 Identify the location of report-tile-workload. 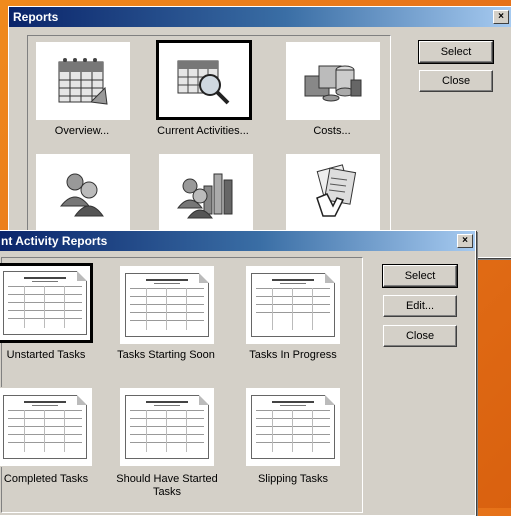
(206, 193).